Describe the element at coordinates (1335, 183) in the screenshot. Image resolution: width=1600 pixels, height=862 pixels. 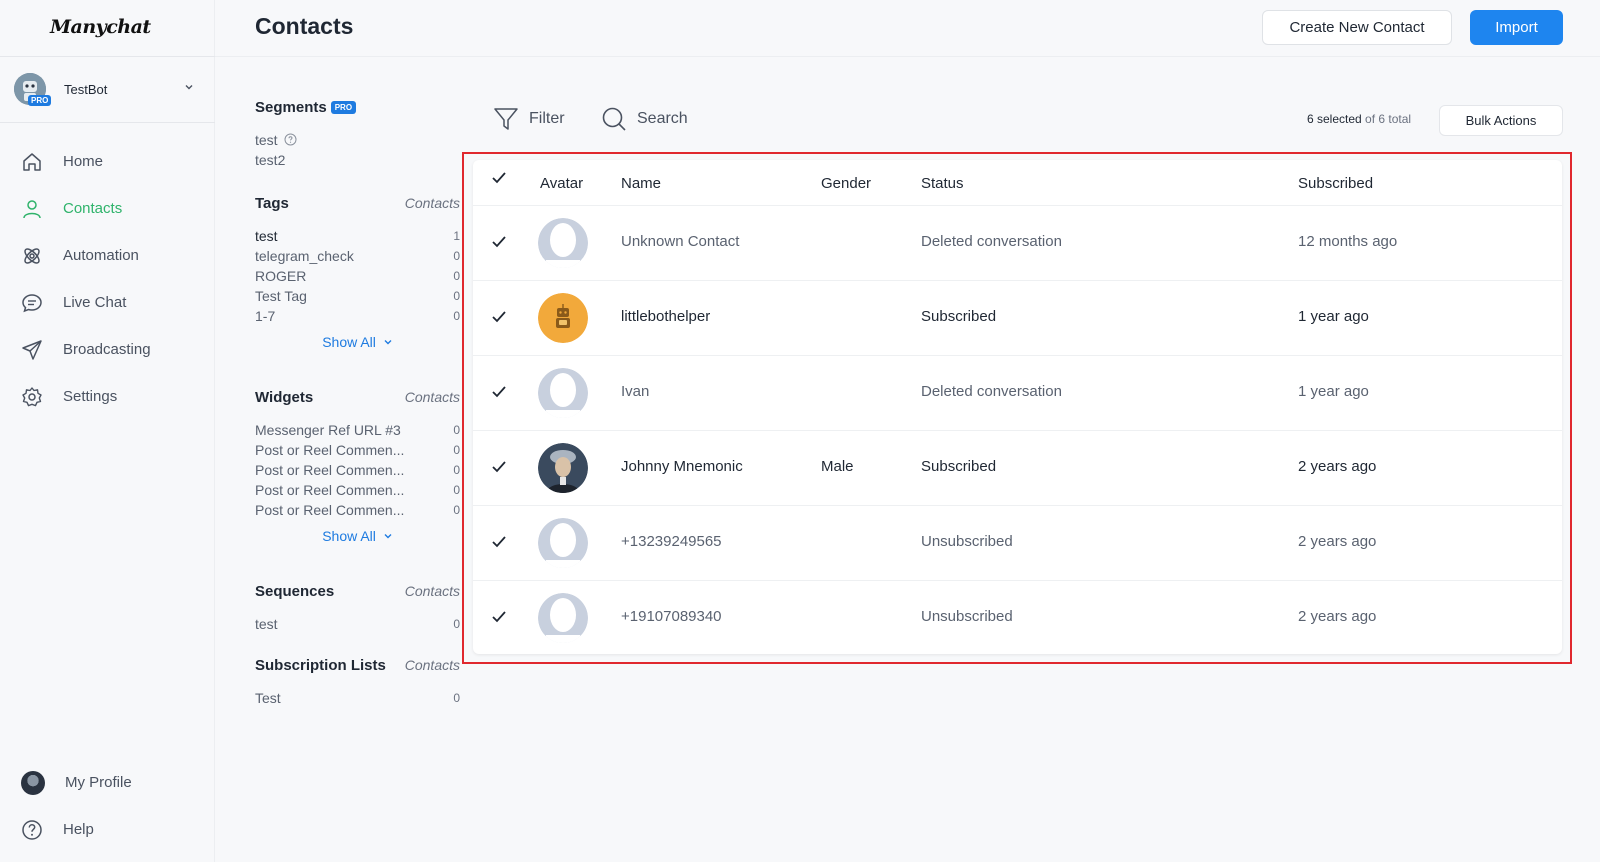
I see `column-header-subscribed: Subscribed` at that location.